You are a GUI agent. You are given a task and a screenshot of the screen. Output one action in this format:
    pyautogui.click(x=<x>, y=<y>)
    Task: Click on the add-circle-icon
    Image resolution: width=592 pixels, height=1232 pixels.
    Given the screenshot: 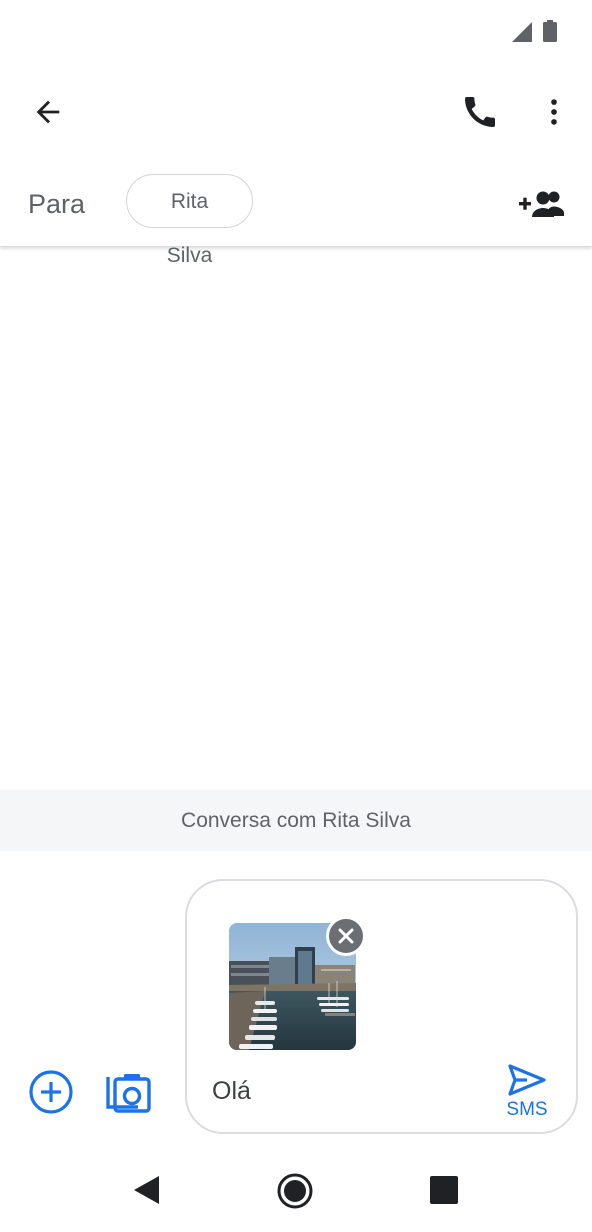 What is the action you would take?
    pyautogui.click(x=51, y=1092)
    